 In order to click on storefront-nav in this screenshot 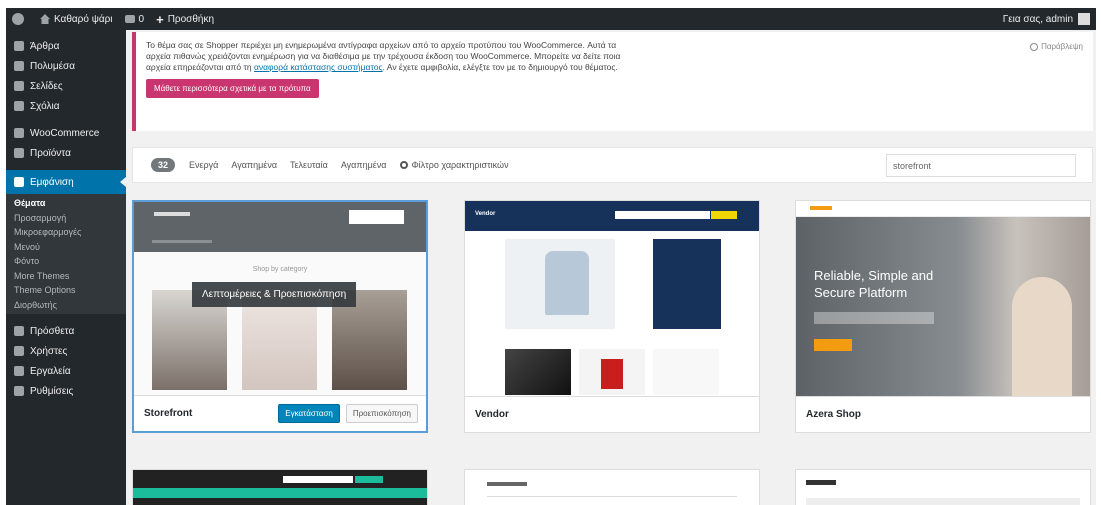, I will do `click(182, 241)`.